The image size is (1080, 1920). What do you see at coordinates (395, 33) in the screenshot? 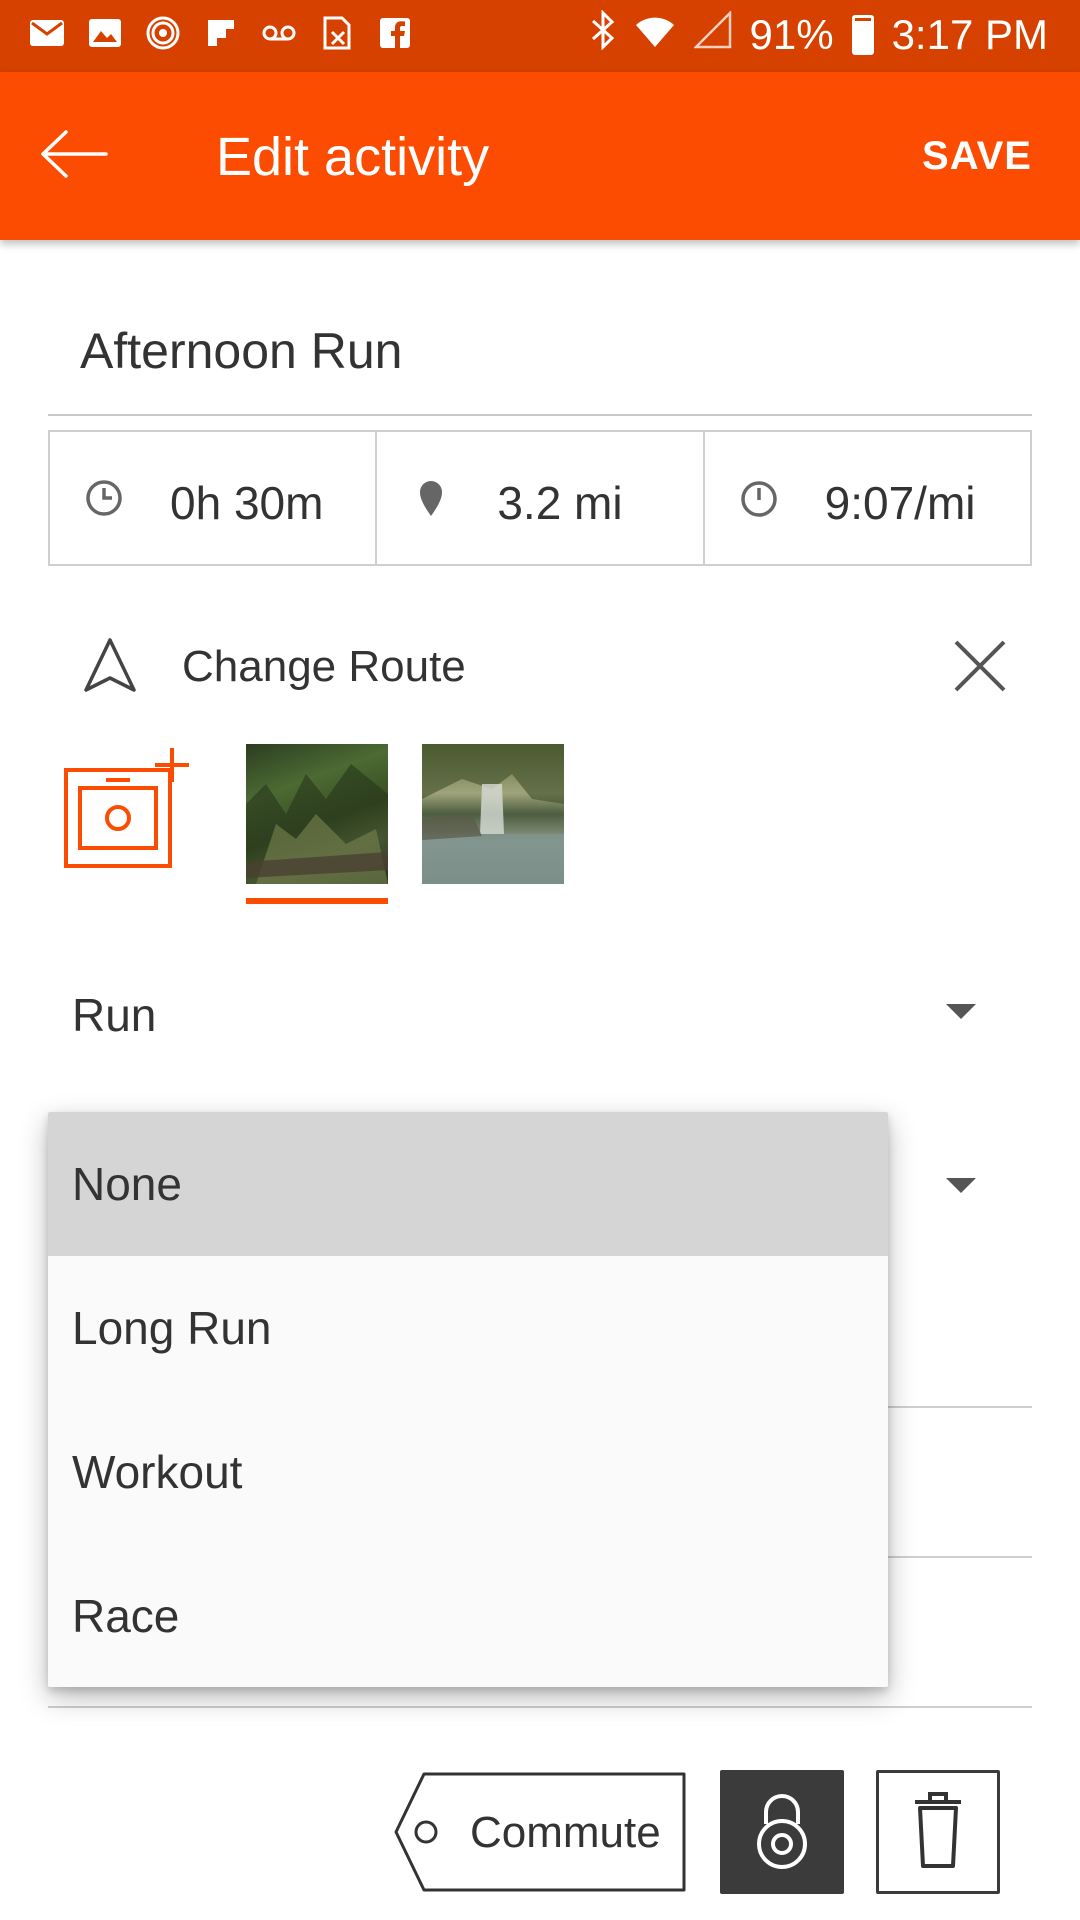
I see `facebook-icon` at bounding box center [395, 33].